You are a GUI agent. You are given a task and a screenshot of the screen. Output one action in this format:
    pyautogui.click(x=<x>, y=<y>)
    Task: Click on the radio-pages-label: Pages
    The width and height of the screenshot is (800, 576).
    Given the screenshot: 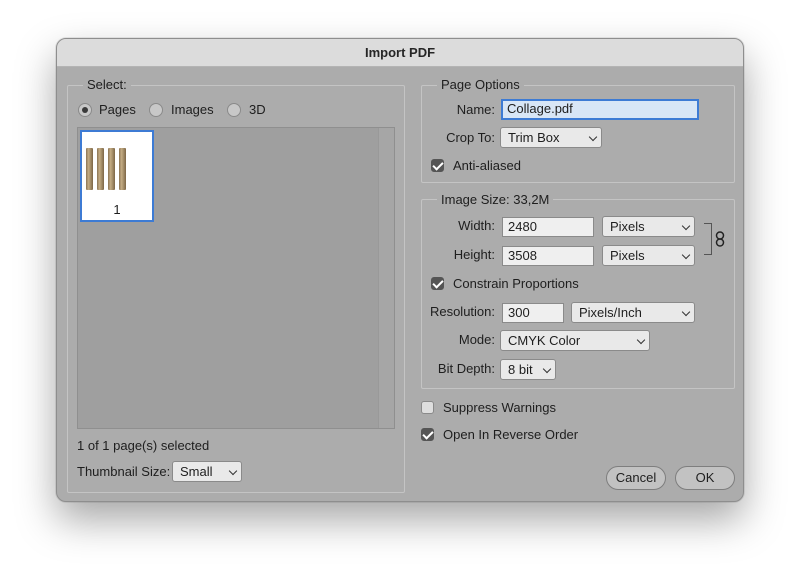 What is the action you would take?
    pyautogui.click(x=117, y=110)
    